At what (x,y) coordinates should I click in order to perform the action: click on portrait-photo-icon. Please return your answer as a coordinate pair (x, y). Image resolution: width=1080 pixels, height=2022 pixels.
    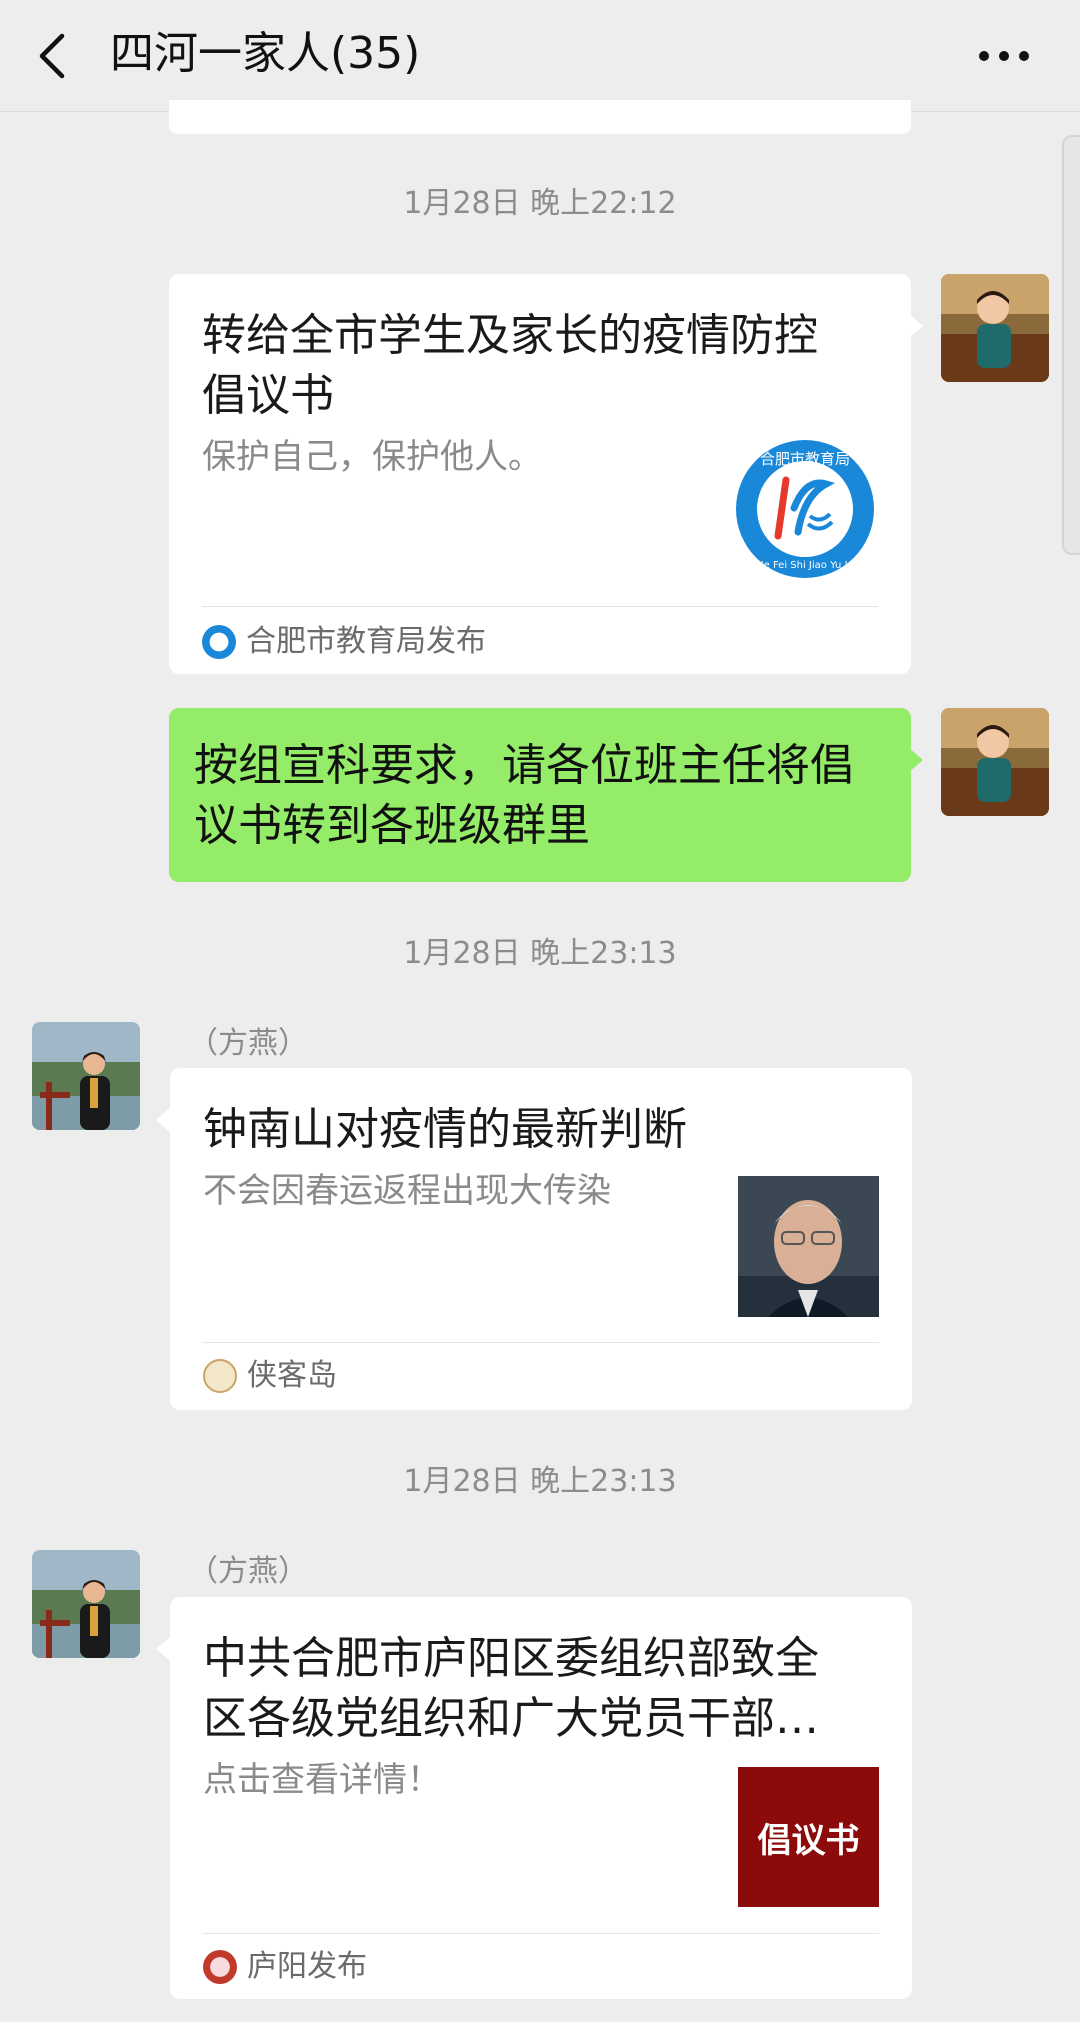
    Looking at the image, I should click on (808, 1246).